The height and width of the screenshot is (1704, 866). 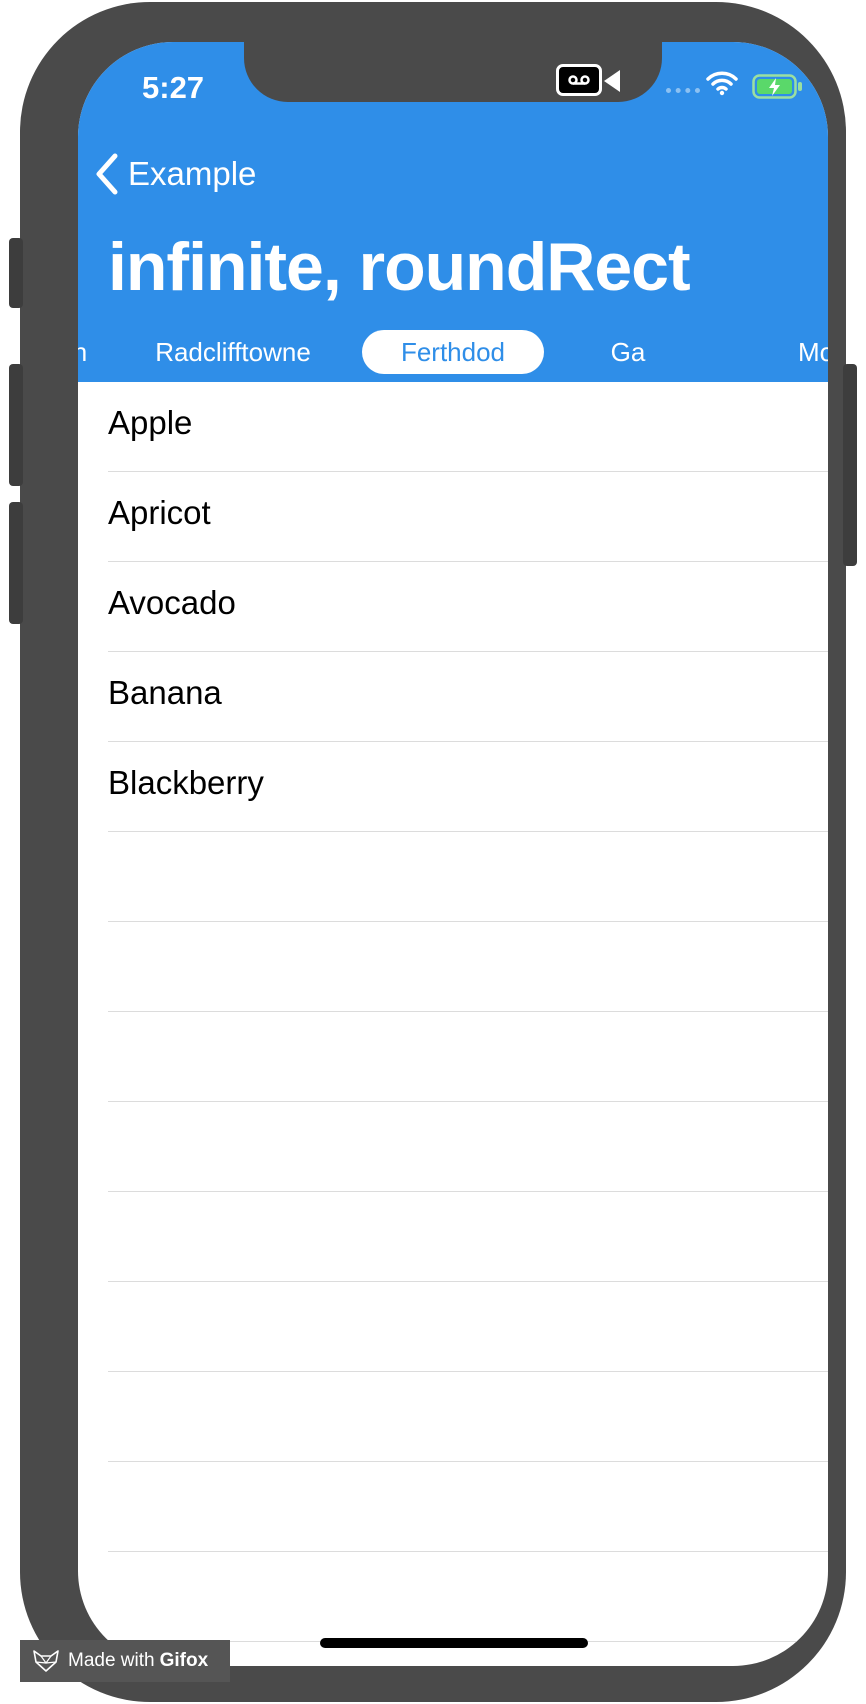 What do you see at coordinates (192, 173) in the screenshot?
I see `back-button-label: Example` at bounding box center [192, 173].